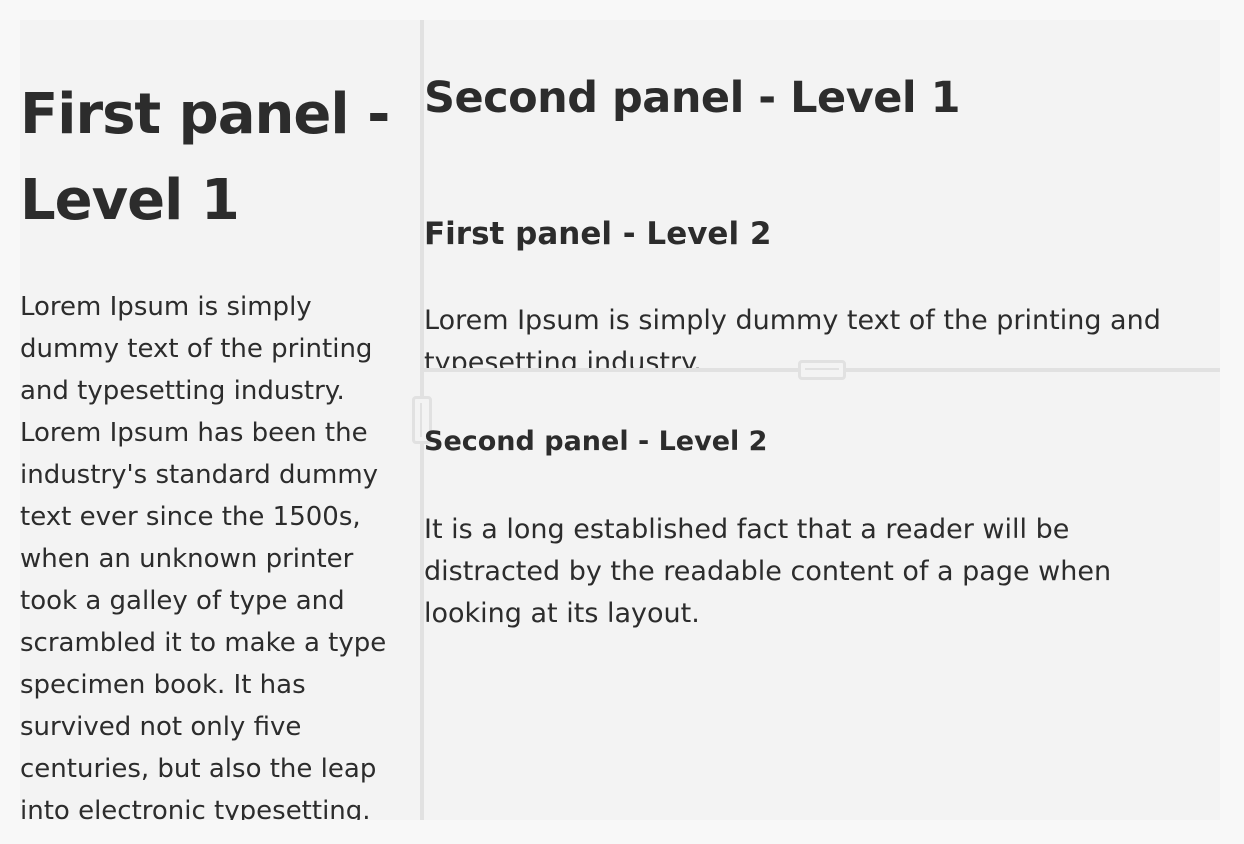  I want to click on level2-second-heading: Second panel - Level 2, so click(596, 441).